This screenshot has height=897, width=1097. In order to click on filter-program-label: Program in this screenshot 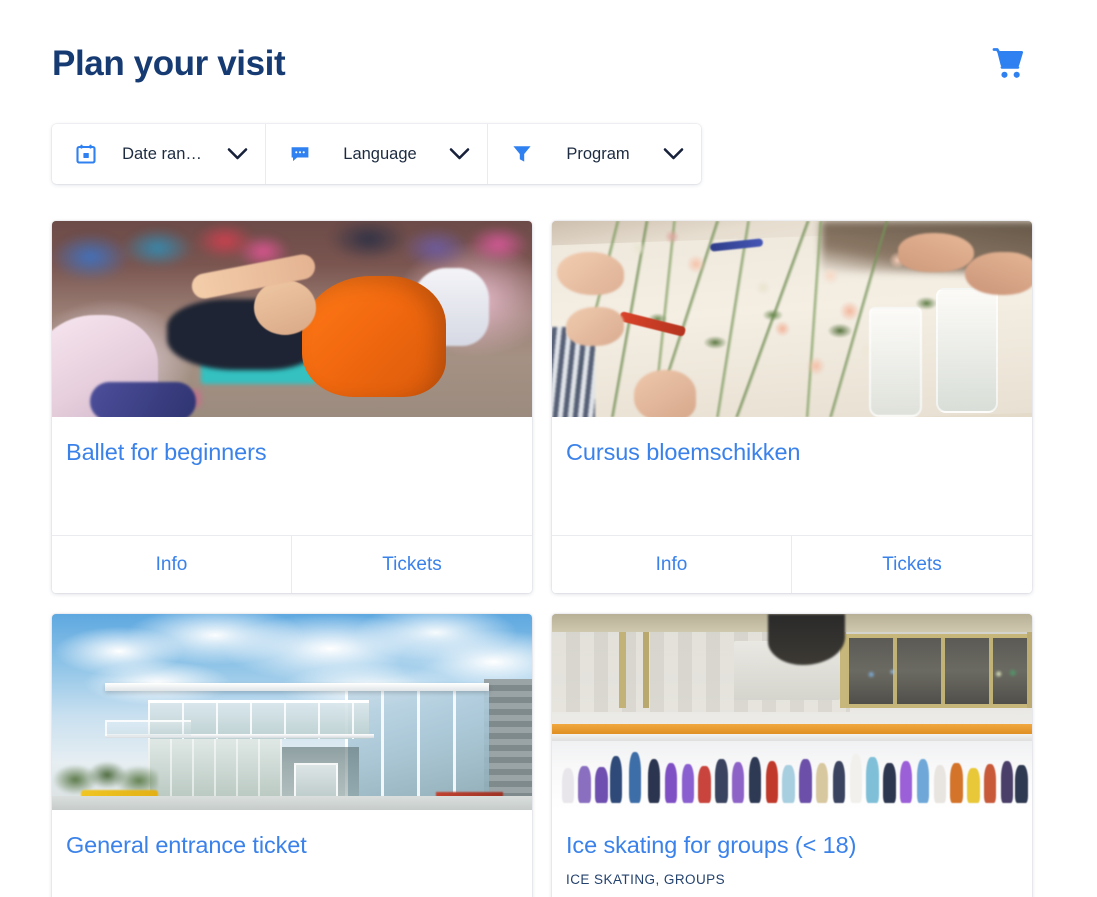, I will do `click(598, 153)`.